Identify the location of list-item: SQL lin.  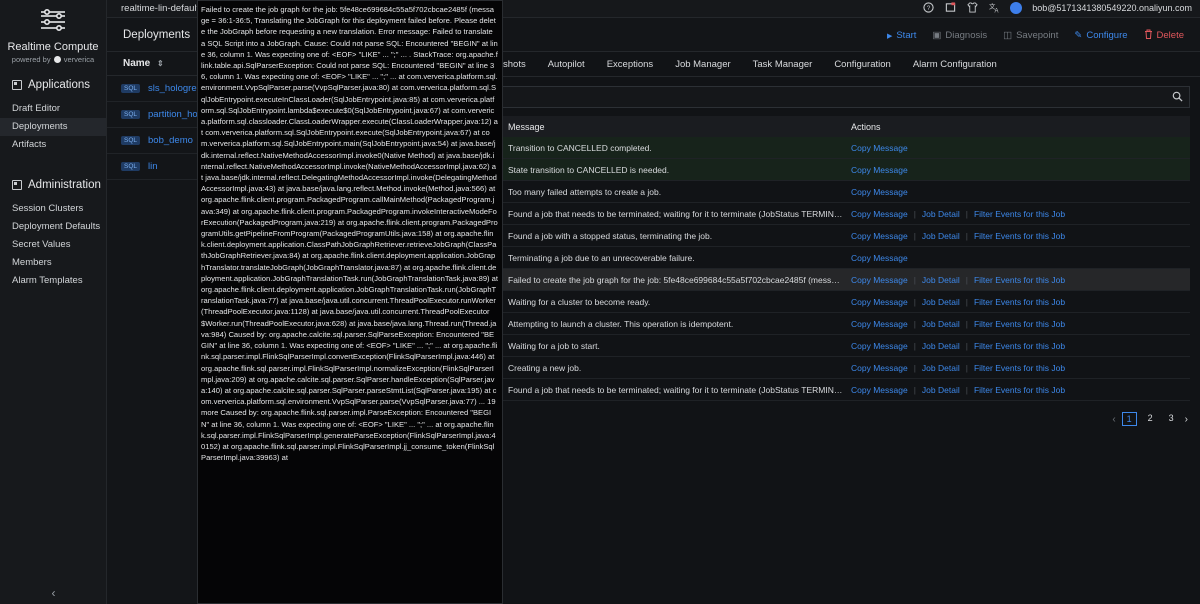
(152, 167).